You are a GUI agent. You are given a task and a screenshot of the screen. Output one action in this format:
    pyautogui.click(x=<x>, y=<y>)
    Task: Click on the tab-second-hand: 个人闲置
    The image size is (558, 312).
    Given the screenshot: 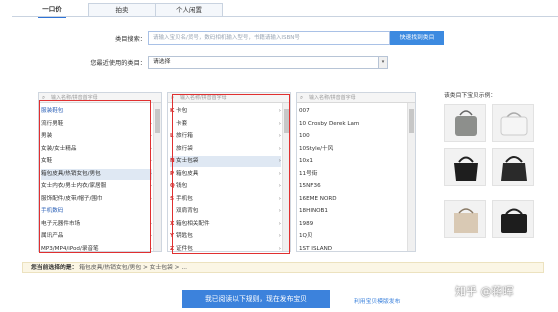 What is the action you would take?
    pyautogui.click(x=189, y=10)
    